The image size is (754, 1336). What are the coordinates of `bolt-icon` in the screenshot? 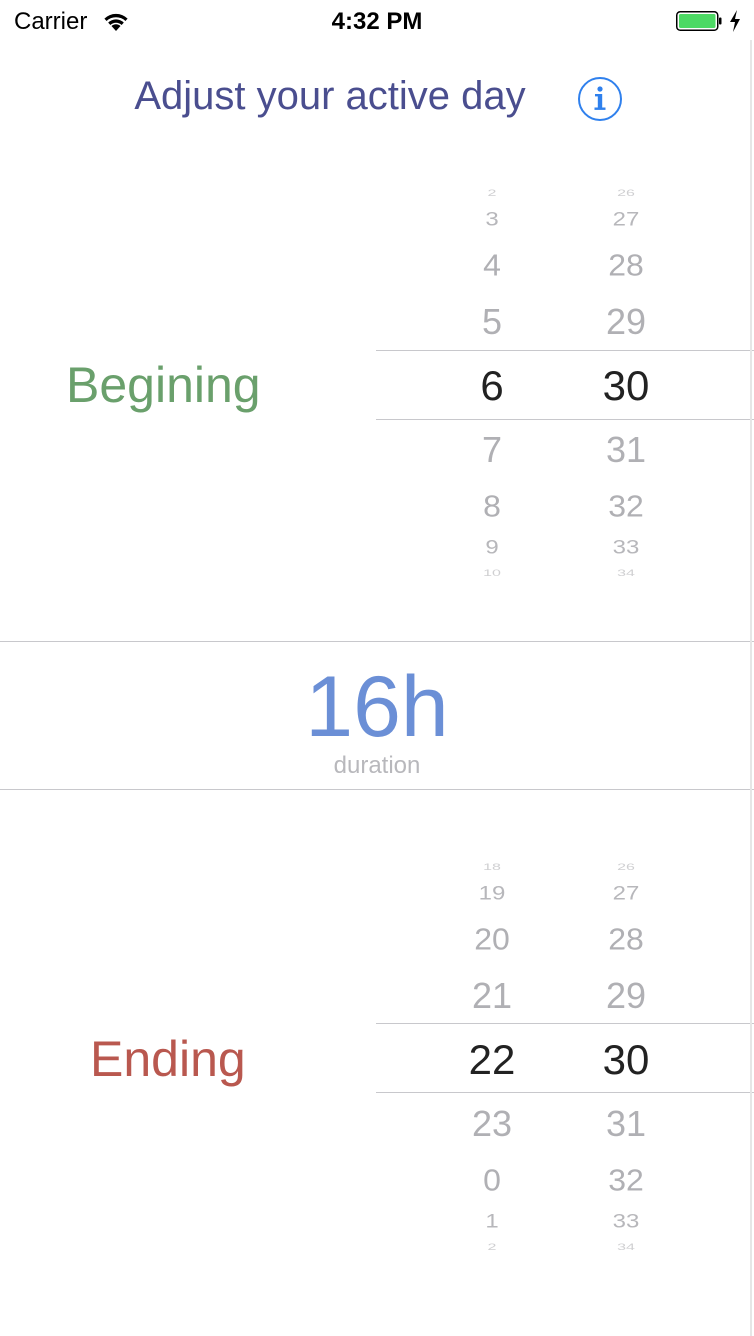 It's located at (735, 21).